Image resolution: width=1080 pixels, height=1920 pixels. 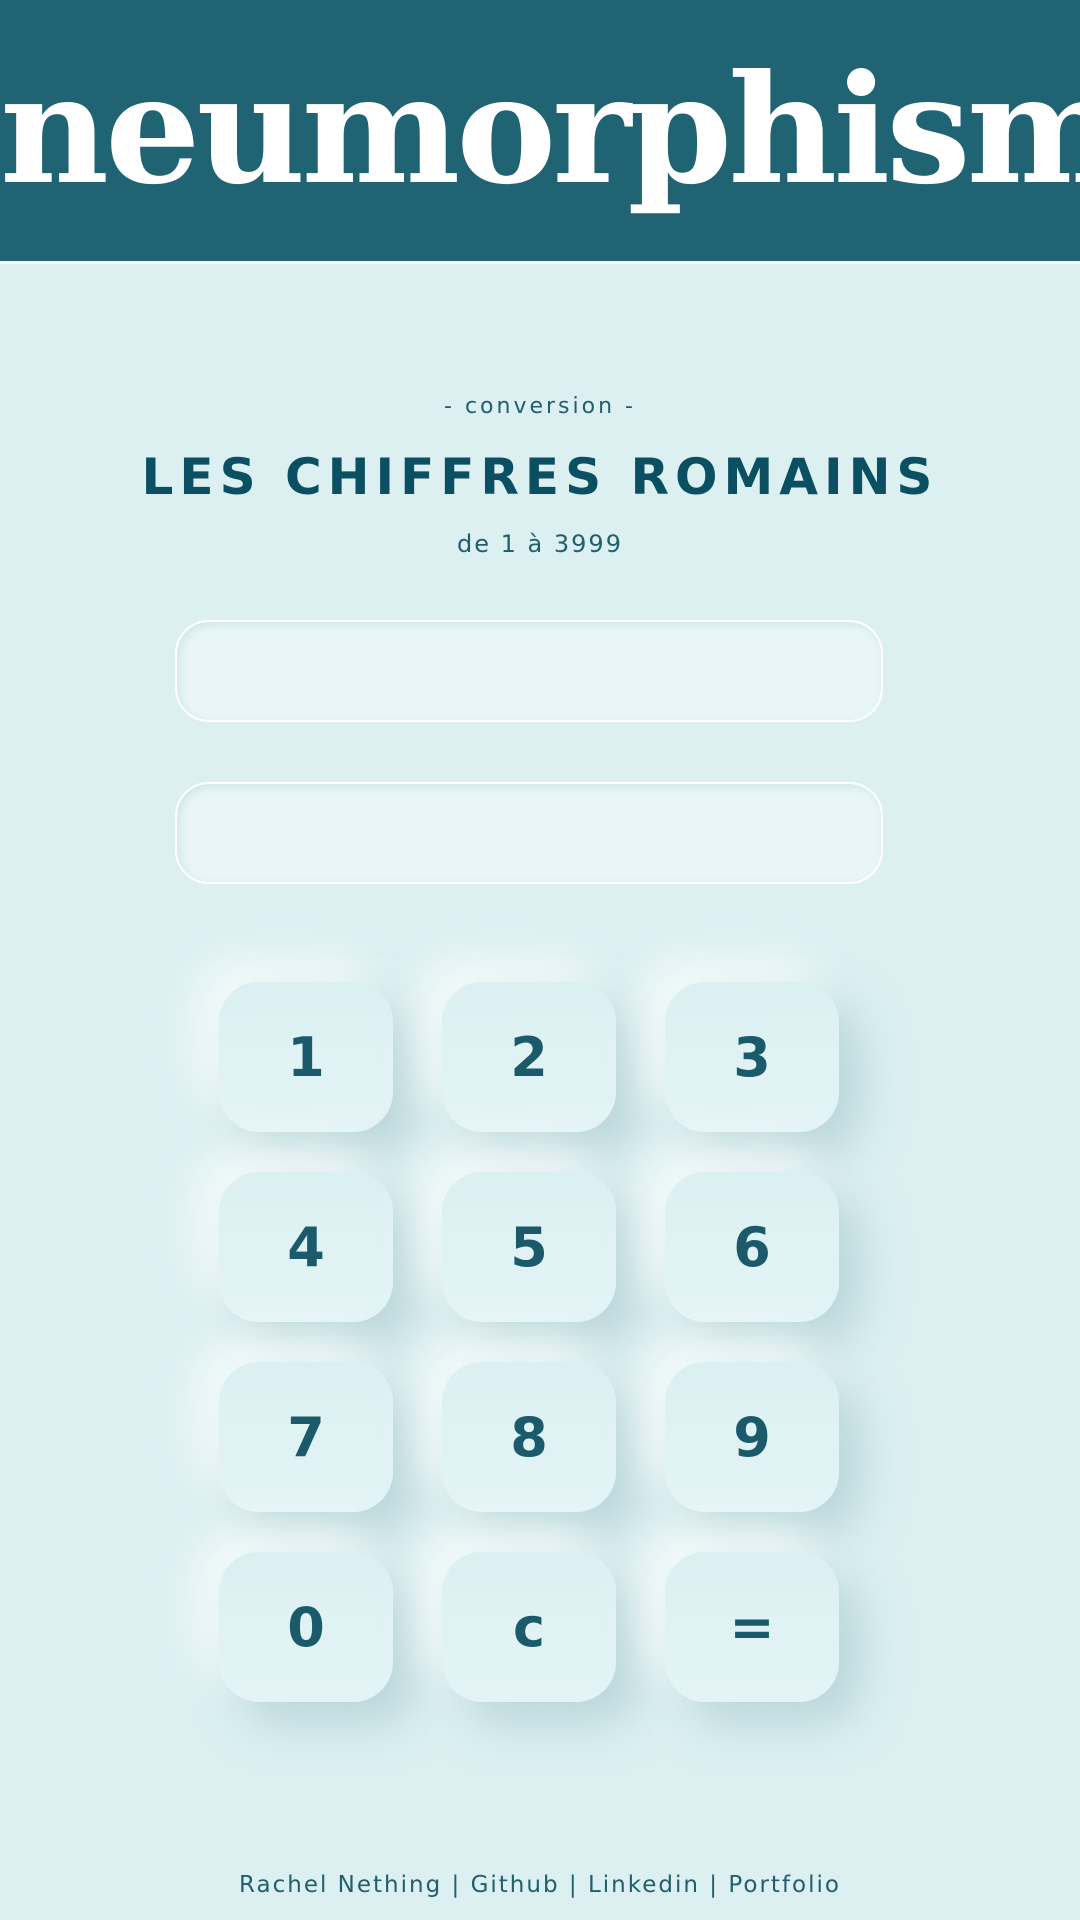 What do you see at coordinates (644, 1885) in the screenshot?
I see `footer-linkedin-link: Linkedin` at bounding box center [644, 1885].